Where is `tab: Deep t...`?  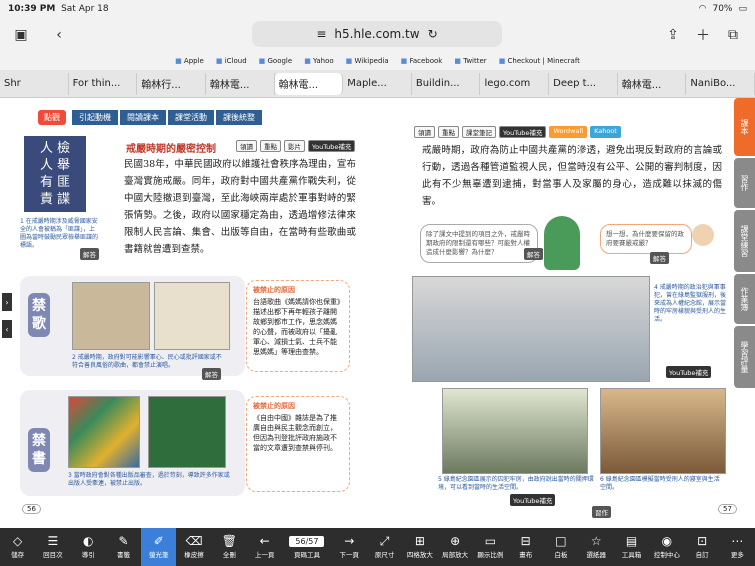 tab: Deep t... is located at coordinates (583, 83).